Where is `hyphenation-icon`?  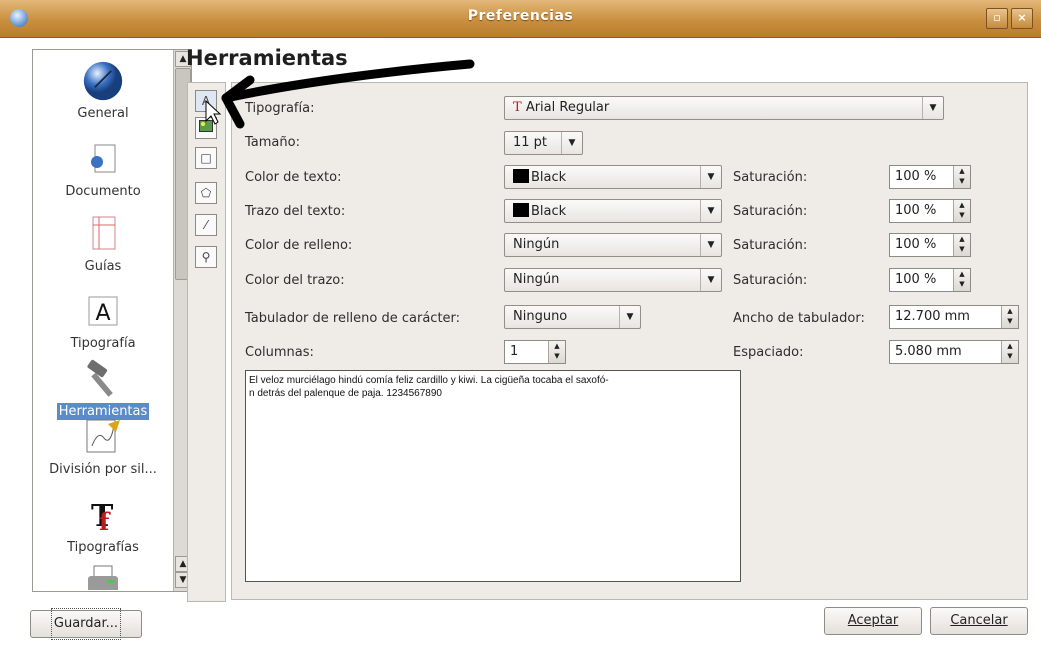
hyphenation-icon is located at coordinates (103, 437).